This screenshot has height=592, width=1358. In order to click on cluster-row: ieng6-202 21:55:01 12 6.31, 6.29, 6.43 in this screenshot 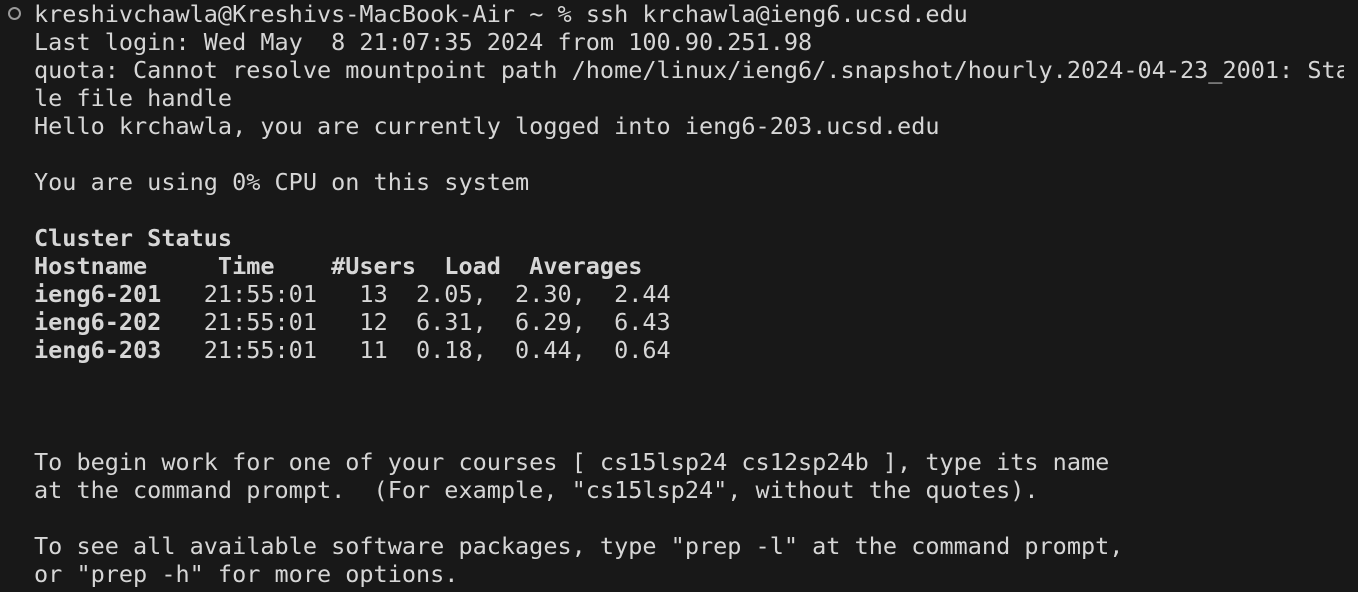, I will do `click(689, 322)`.